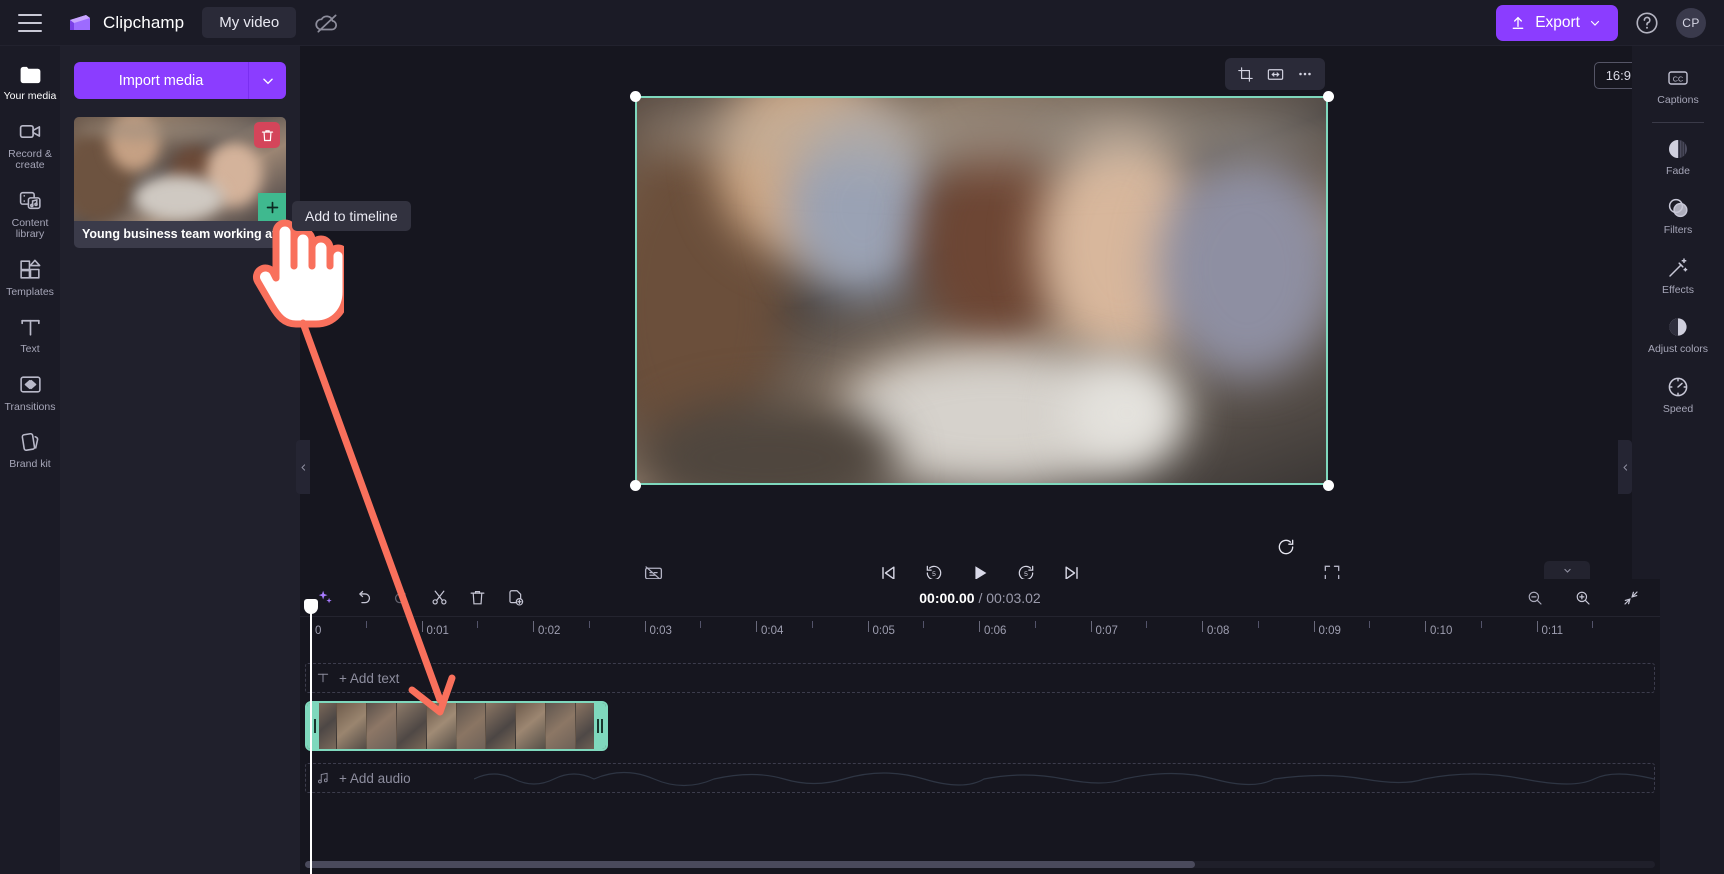  What do you see at coordinates (1678, 335) in the screenshot?
I see `right-rail-item-adjust-colors: Adjust colors` at bounding box center [1678, 335].